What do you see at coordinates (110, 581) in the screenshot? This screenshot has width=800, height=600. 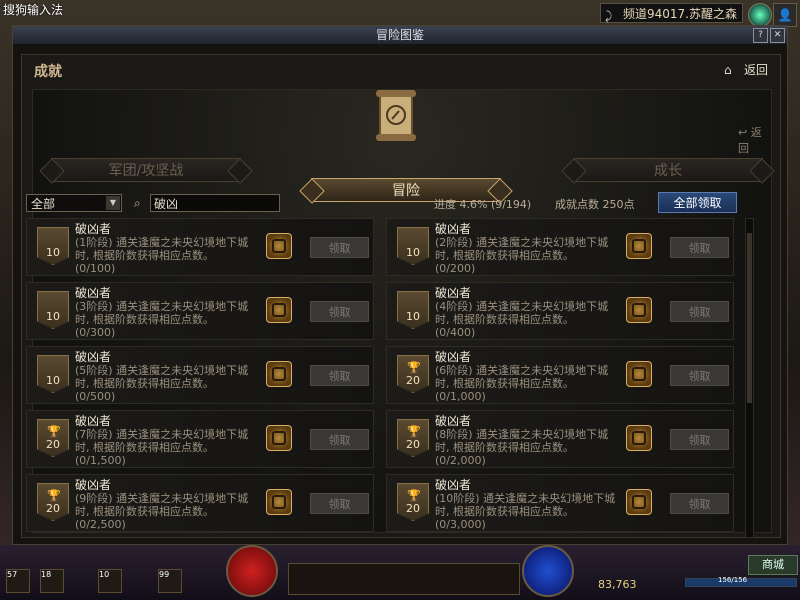 I see `quickslot-item: 10` at bounding box center [110, 581].